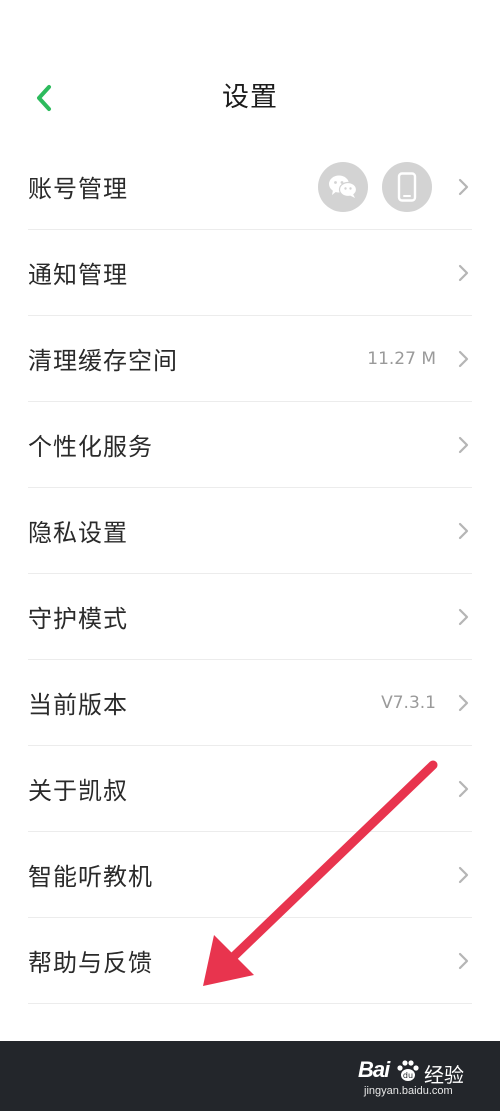  What do you see at coordinates (250, 617) in the screenshot?
I see `settings-item-guardian-mode: 守护模式` at bounding box center [250, 617].